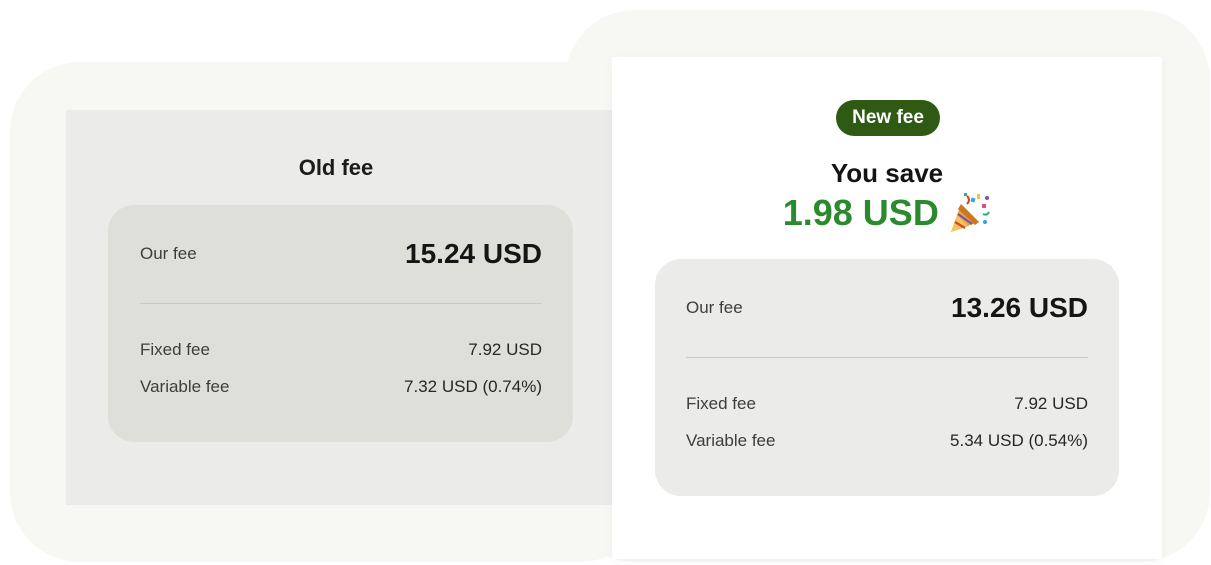 Image resolution: width=1211 pixels, height=565 pixels. I want to click on new-variable-fee-value: 5.34 USD (0.54%), so click(1019, 440).